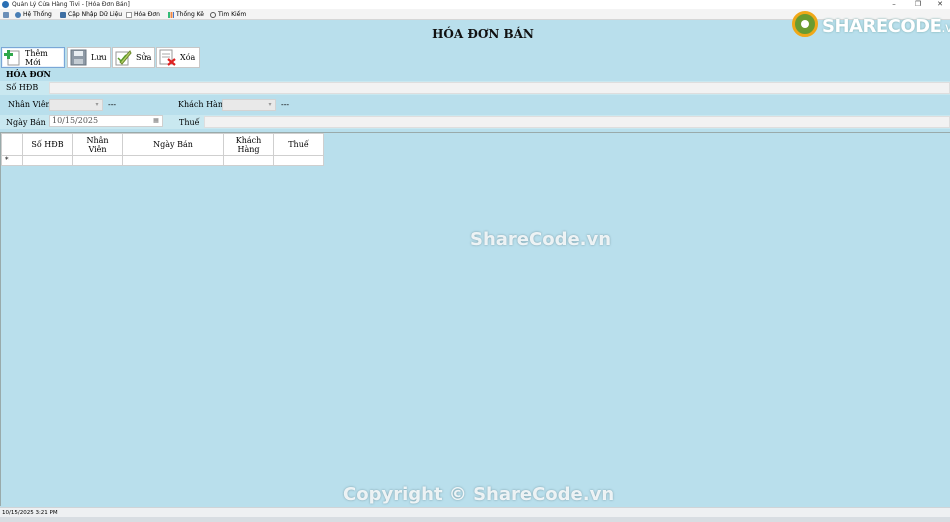 The width and height of the screenshot is (950, 522). Describe the element at coordinates (189, 122) in the screenshot. I see `tax-label: Thuế` at that location.